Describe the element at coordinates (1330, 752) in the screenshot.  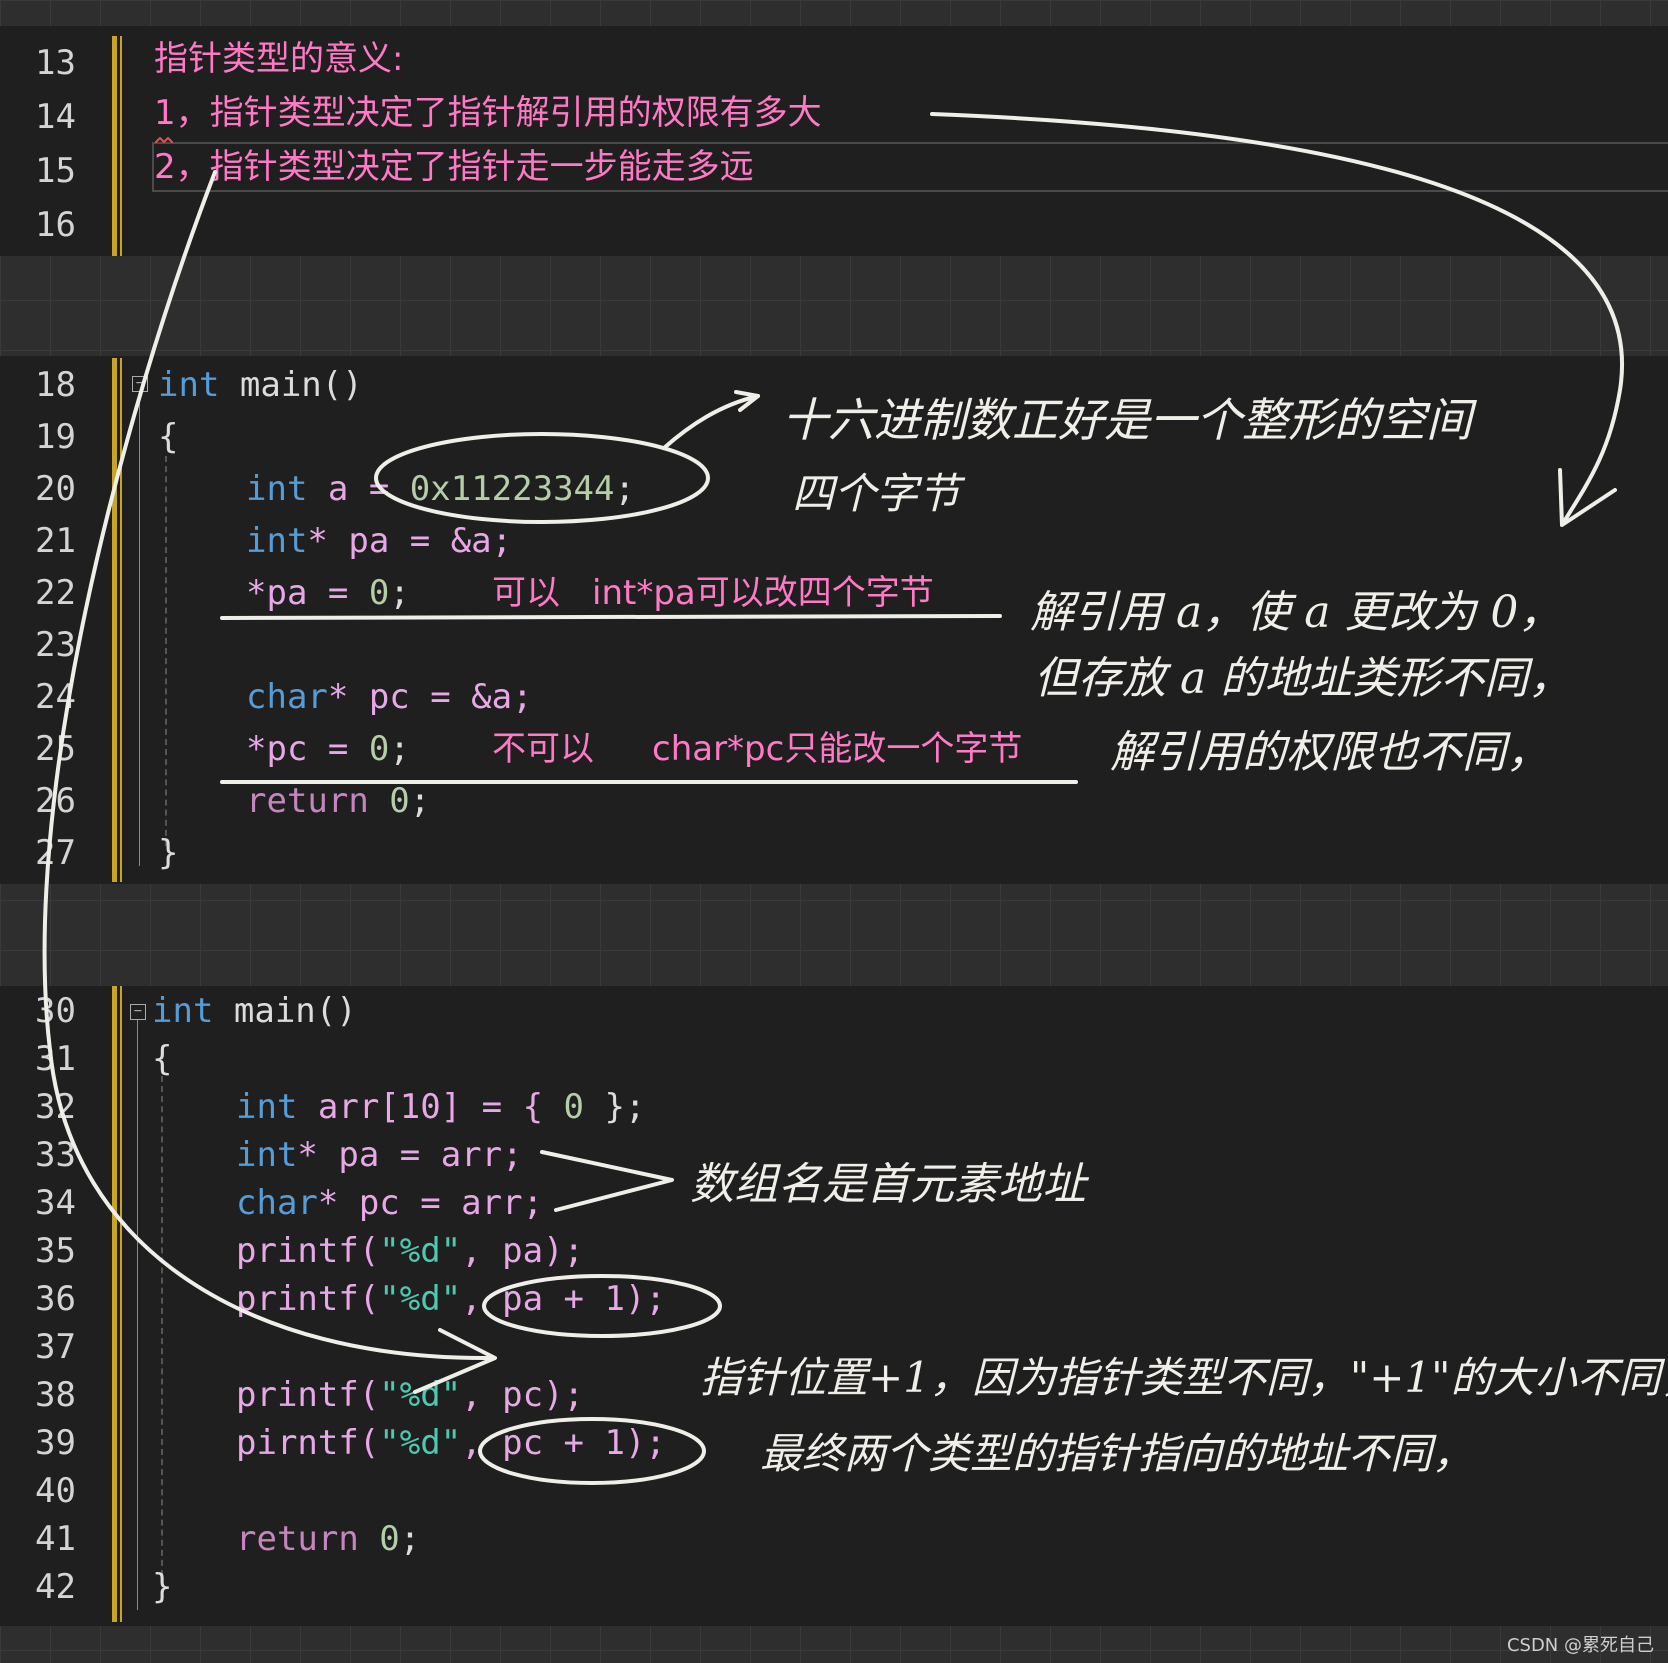
I see `deref-note-line-3: 解引用的权限也不同，` at that location.